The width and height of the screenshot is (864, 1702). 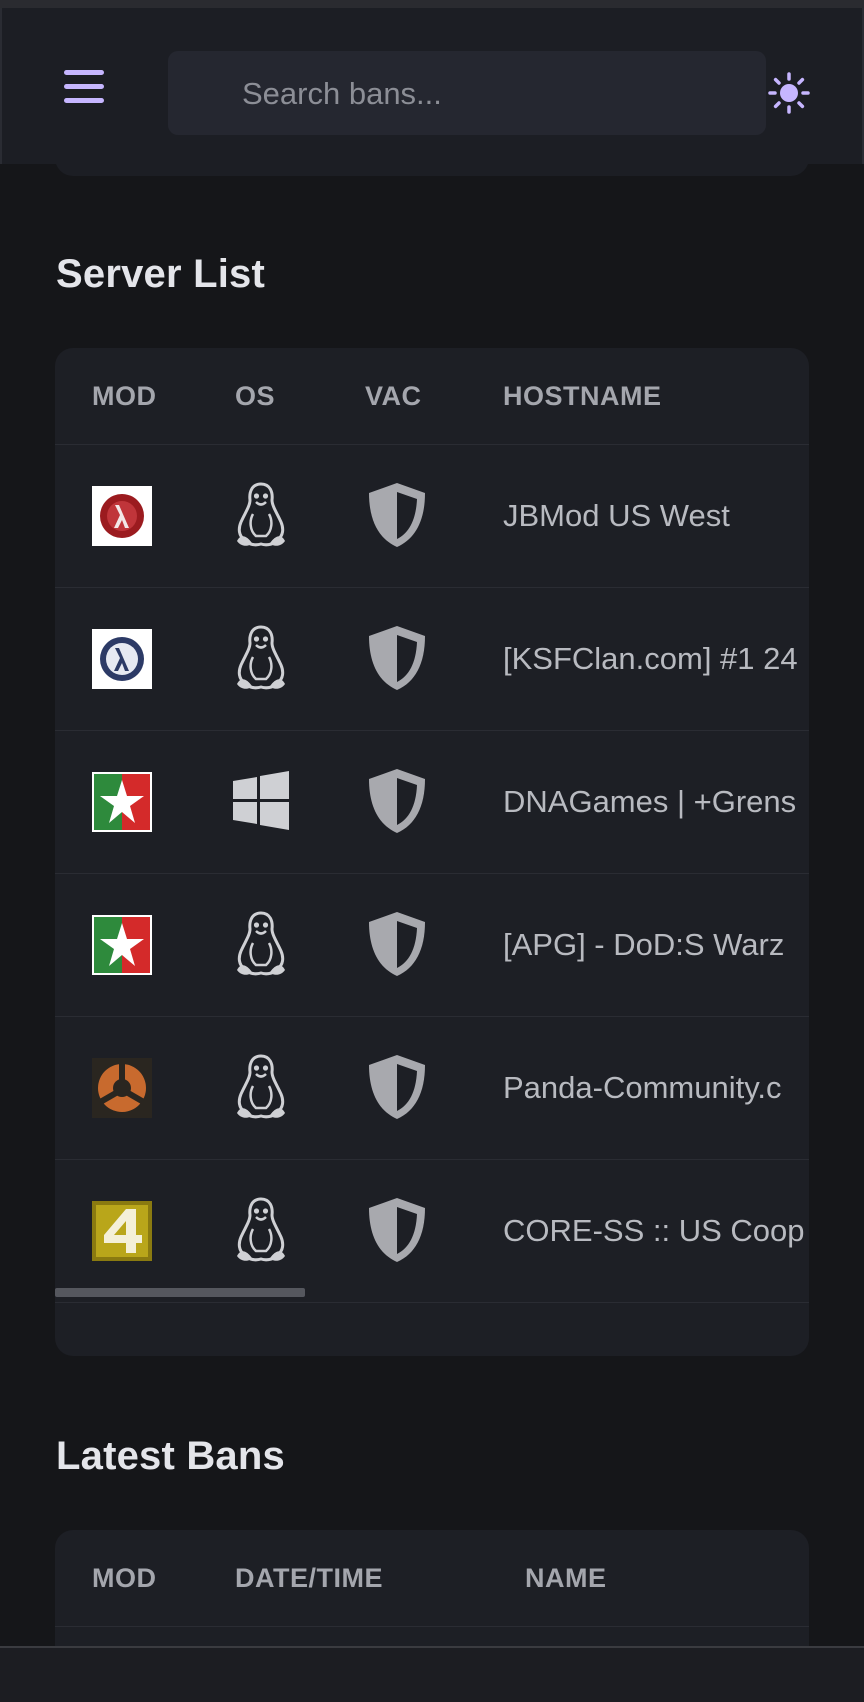 I want to click on previous-card-edge, so click(x=432, y=163).